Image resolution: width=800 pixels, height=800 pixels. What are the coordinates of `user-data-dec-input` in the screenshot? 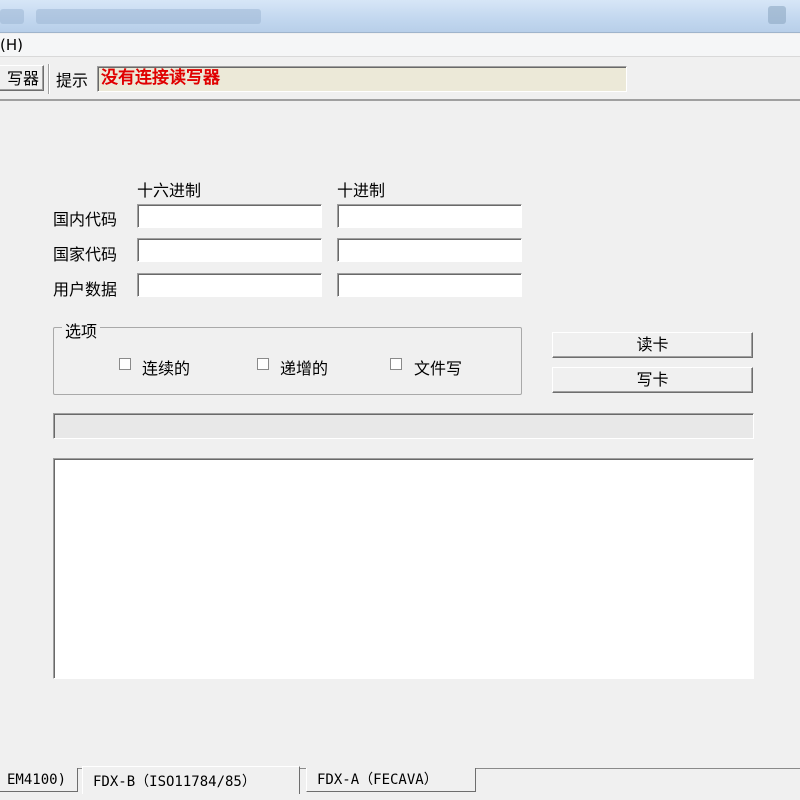 It's located at (429, 285).